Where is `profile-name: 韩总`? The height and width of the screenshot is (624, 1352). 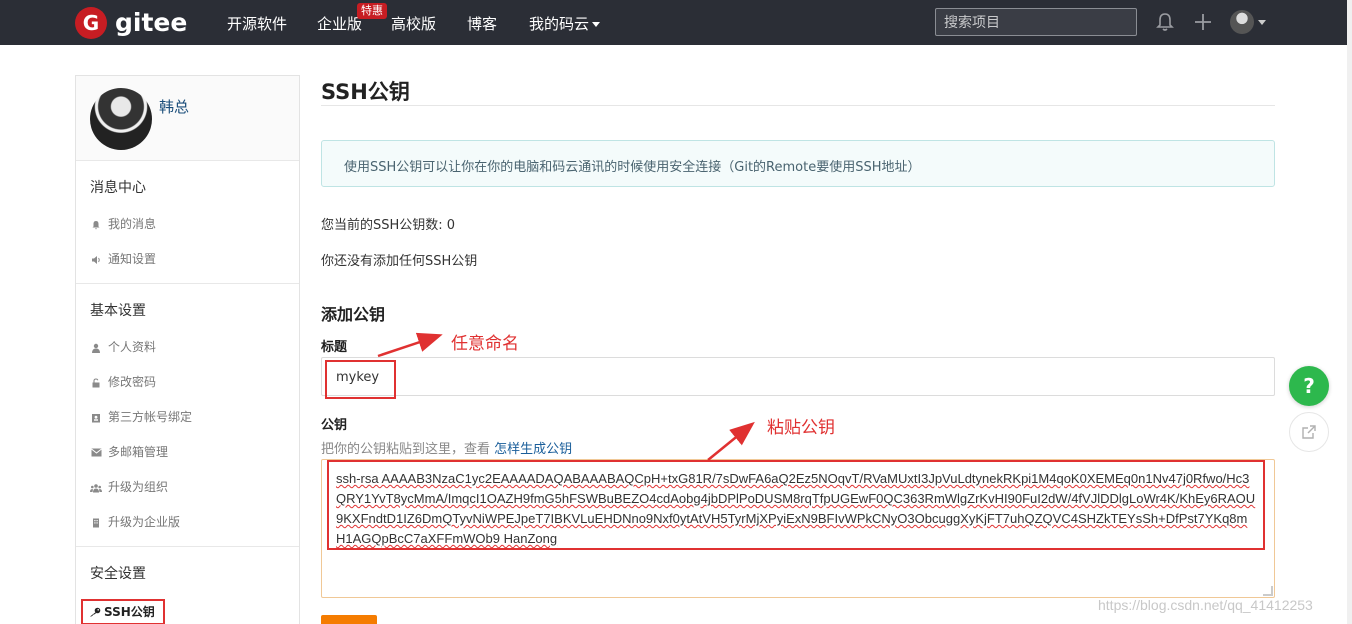 profile-name: 韩总 is located at coordinates (174, 106).